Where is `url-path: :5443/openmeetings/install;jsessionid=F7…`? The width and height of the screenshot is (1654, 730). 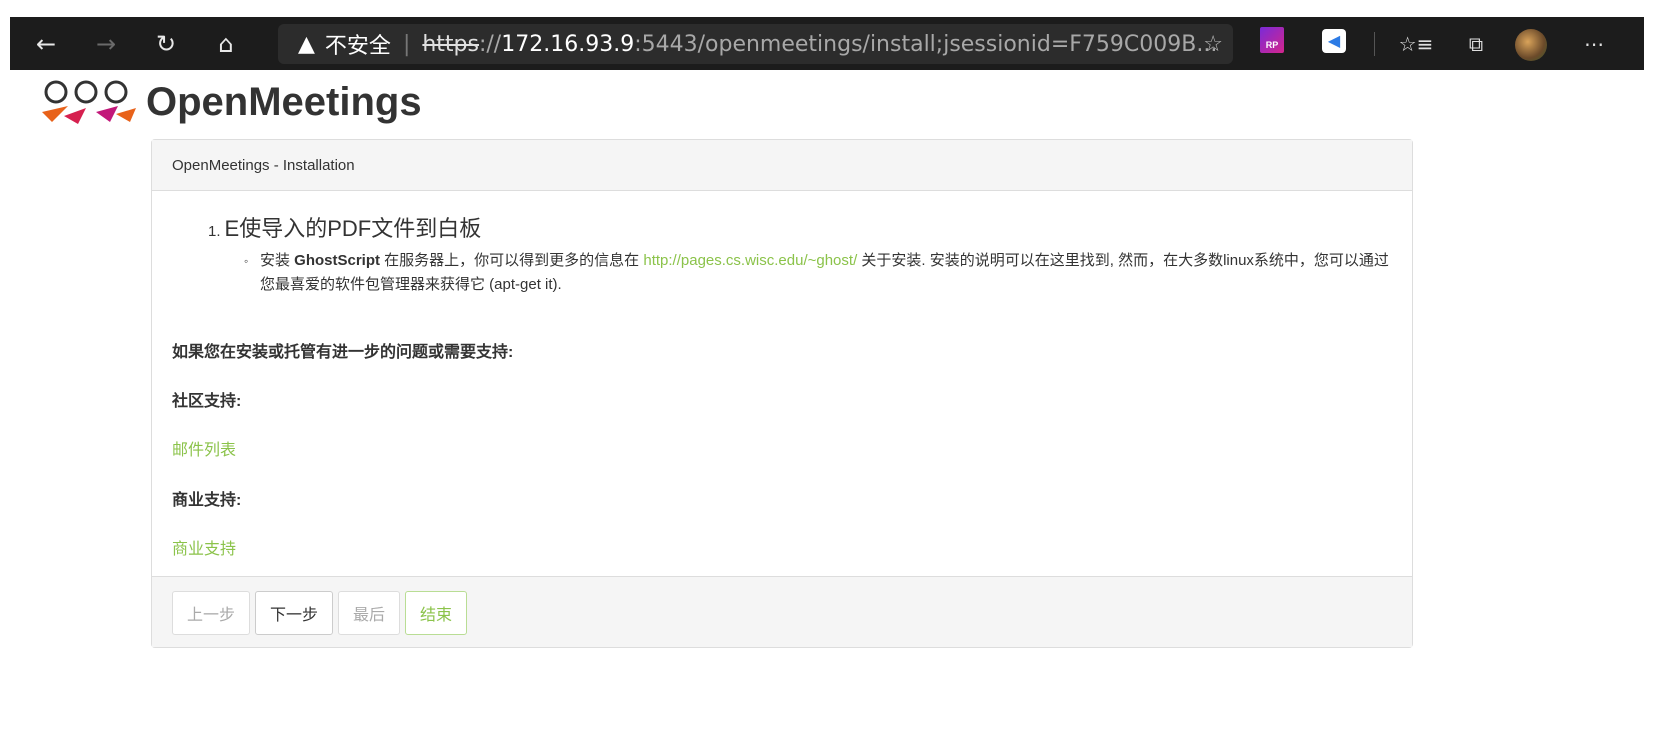 url-path: :5443/openmeetings/install;jsessionid=F7… is located at coordinates (926, 44).